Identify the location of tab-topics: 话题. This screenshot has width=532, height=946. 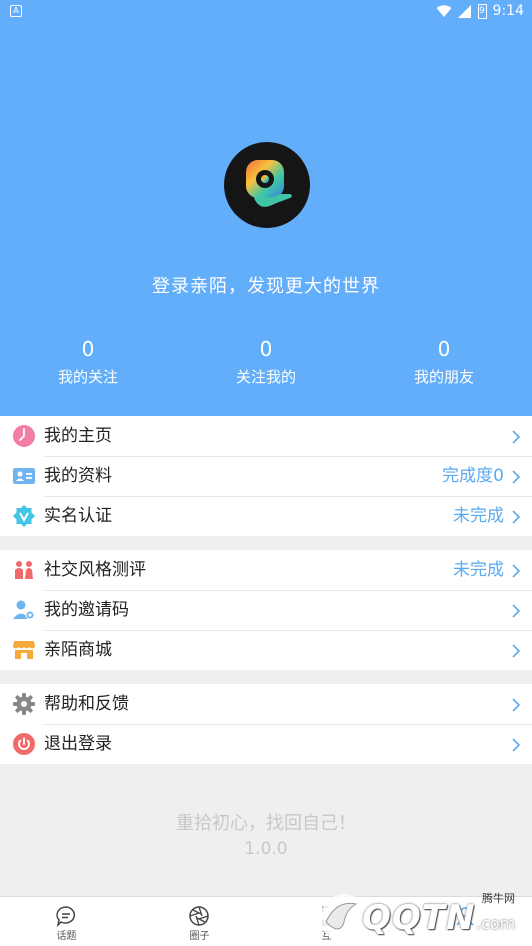
(66, 921).